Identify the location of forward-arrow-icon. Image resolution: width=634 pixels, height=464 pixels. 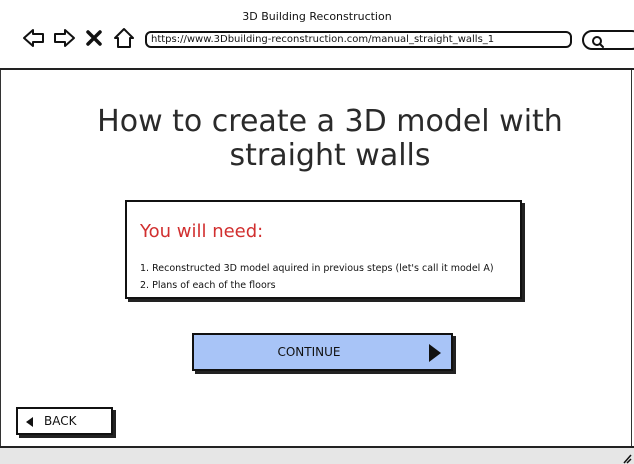
(64, 38).